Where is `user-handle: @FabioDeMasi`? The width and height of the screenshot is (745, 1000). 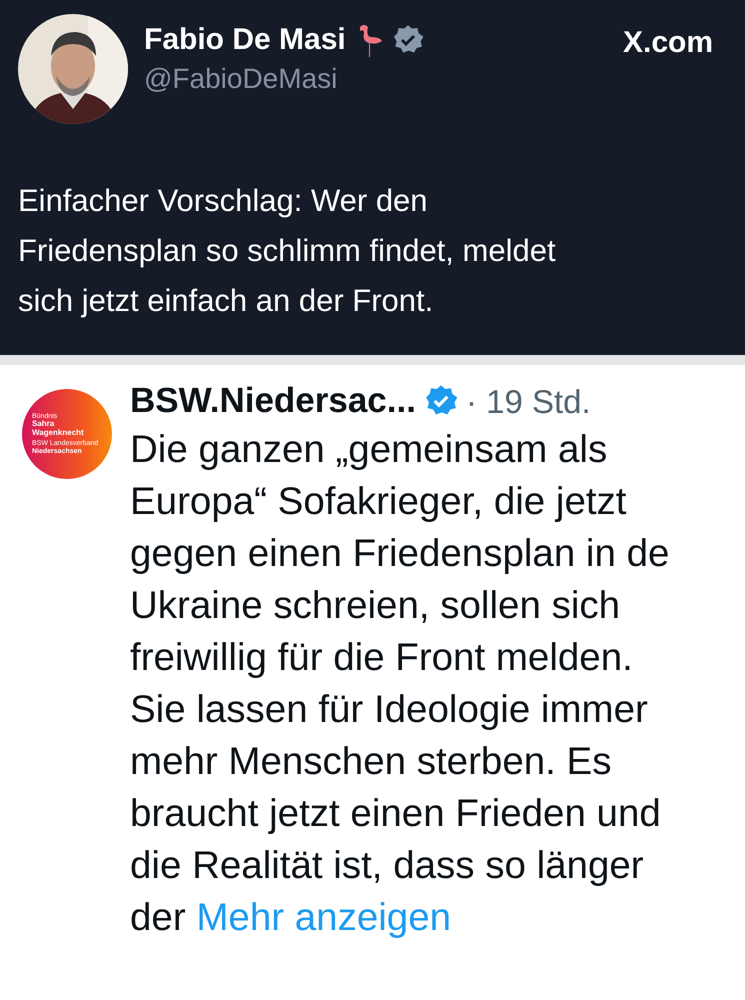 user-handle: @FabioDeMasi is located at coordinates (284, 79).